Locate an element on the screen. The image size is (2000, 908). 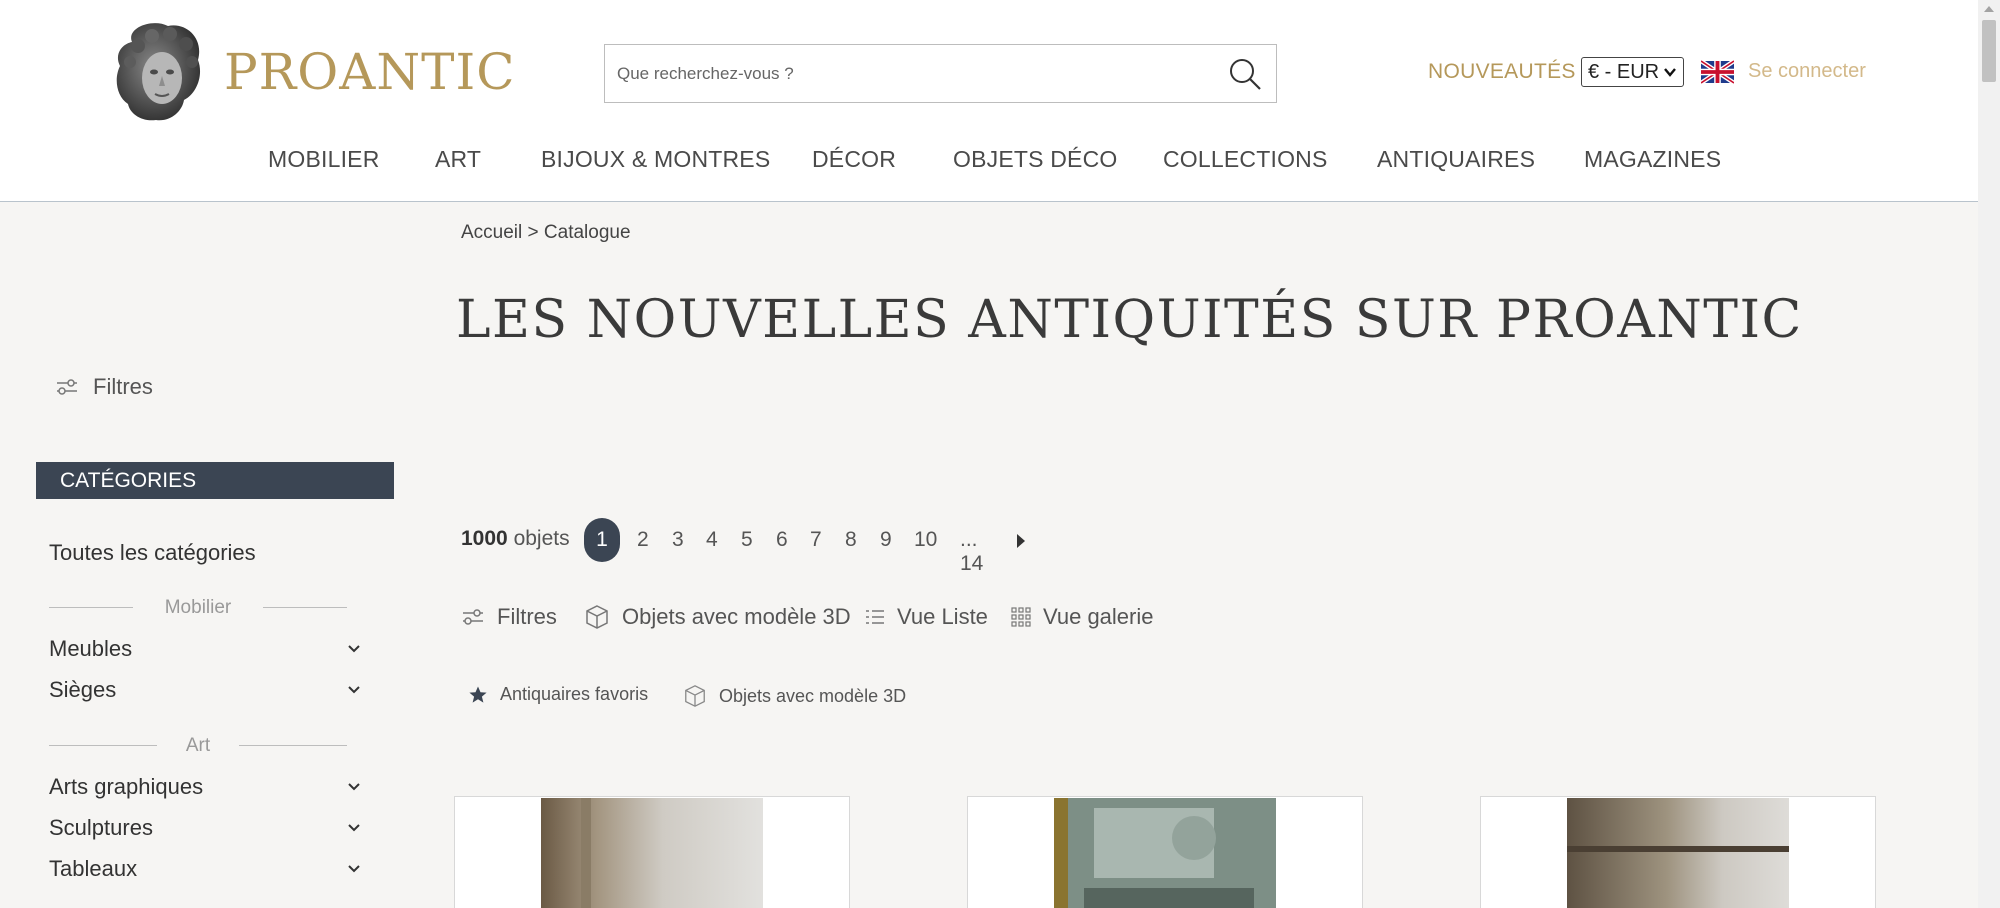
login-link: Se connecter is located at coordinates (1807, 71).